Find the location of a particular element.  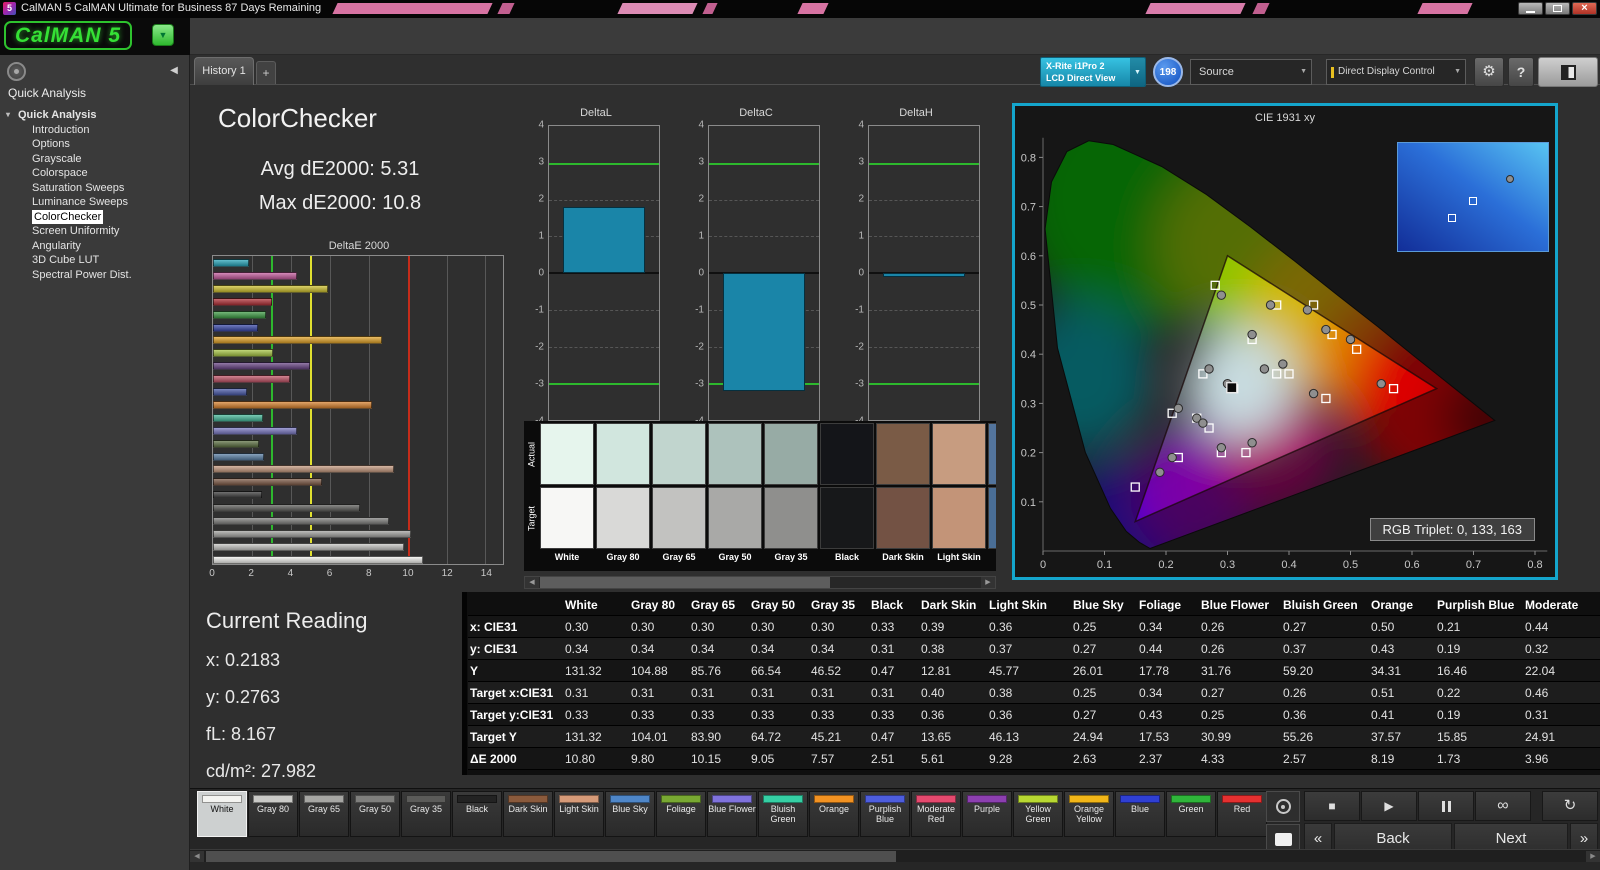

stop-icon: ■ is located at coordinates (1332, 806).